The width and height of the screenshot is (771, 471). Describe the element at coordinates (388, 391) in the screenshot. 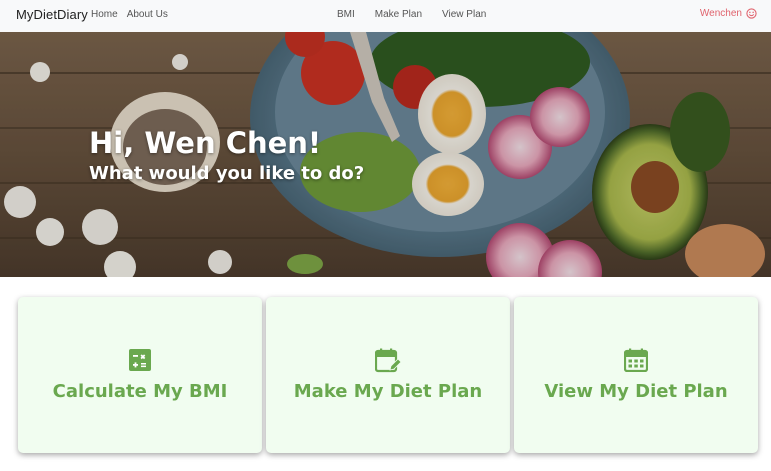

I see `make-diet-plan-label: Make My Diet Plan` at that location.